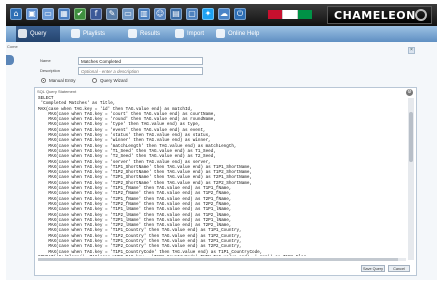 Image resolution: width=443 pixels, height=285 pixels. What do you see at coordinates (373, 268) in the screenshot?
I see `save-query-button: Save Query` at bounding box center [373, 268].